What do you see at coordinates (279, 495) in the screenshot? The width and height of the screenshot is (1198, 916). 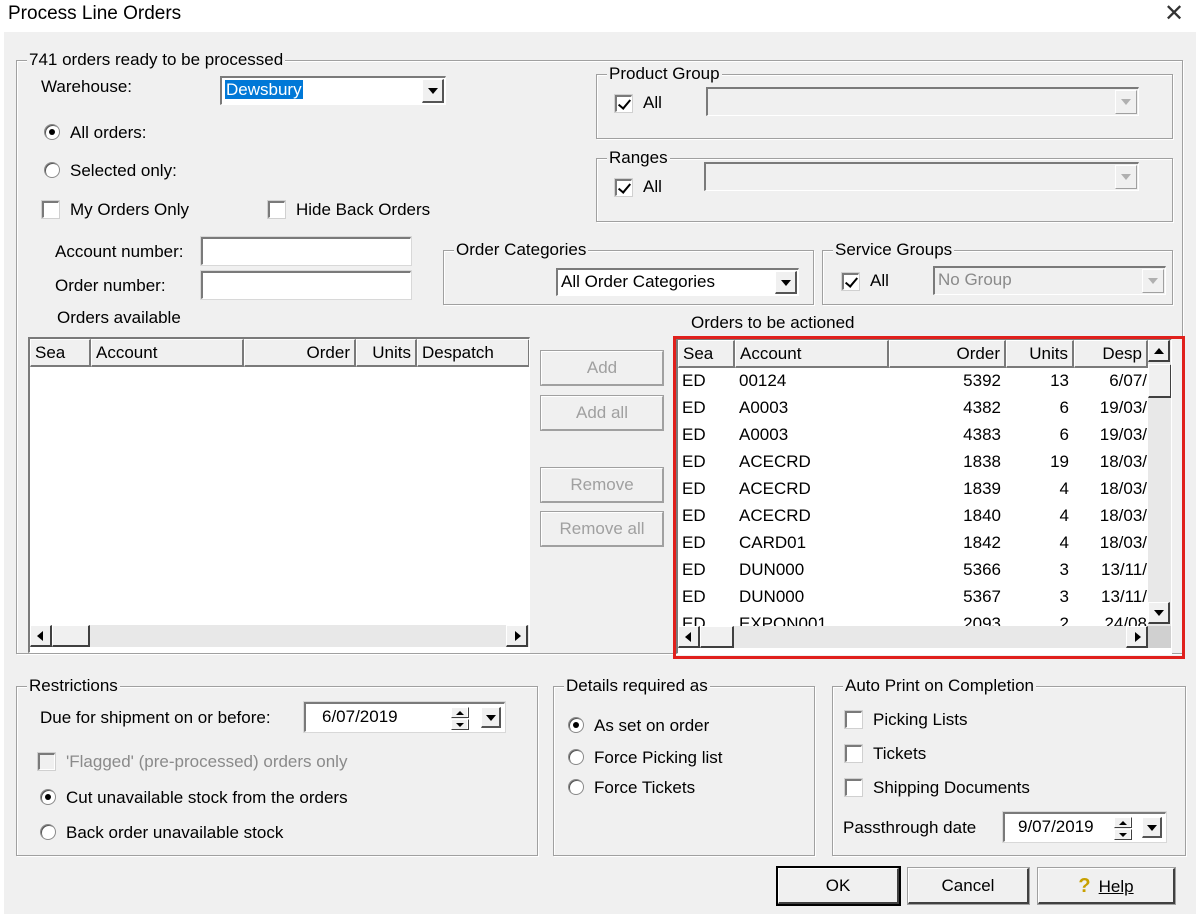 I see `orders-available-list: Sea Account Order Units Despatch` at bounding box center [279, 495].